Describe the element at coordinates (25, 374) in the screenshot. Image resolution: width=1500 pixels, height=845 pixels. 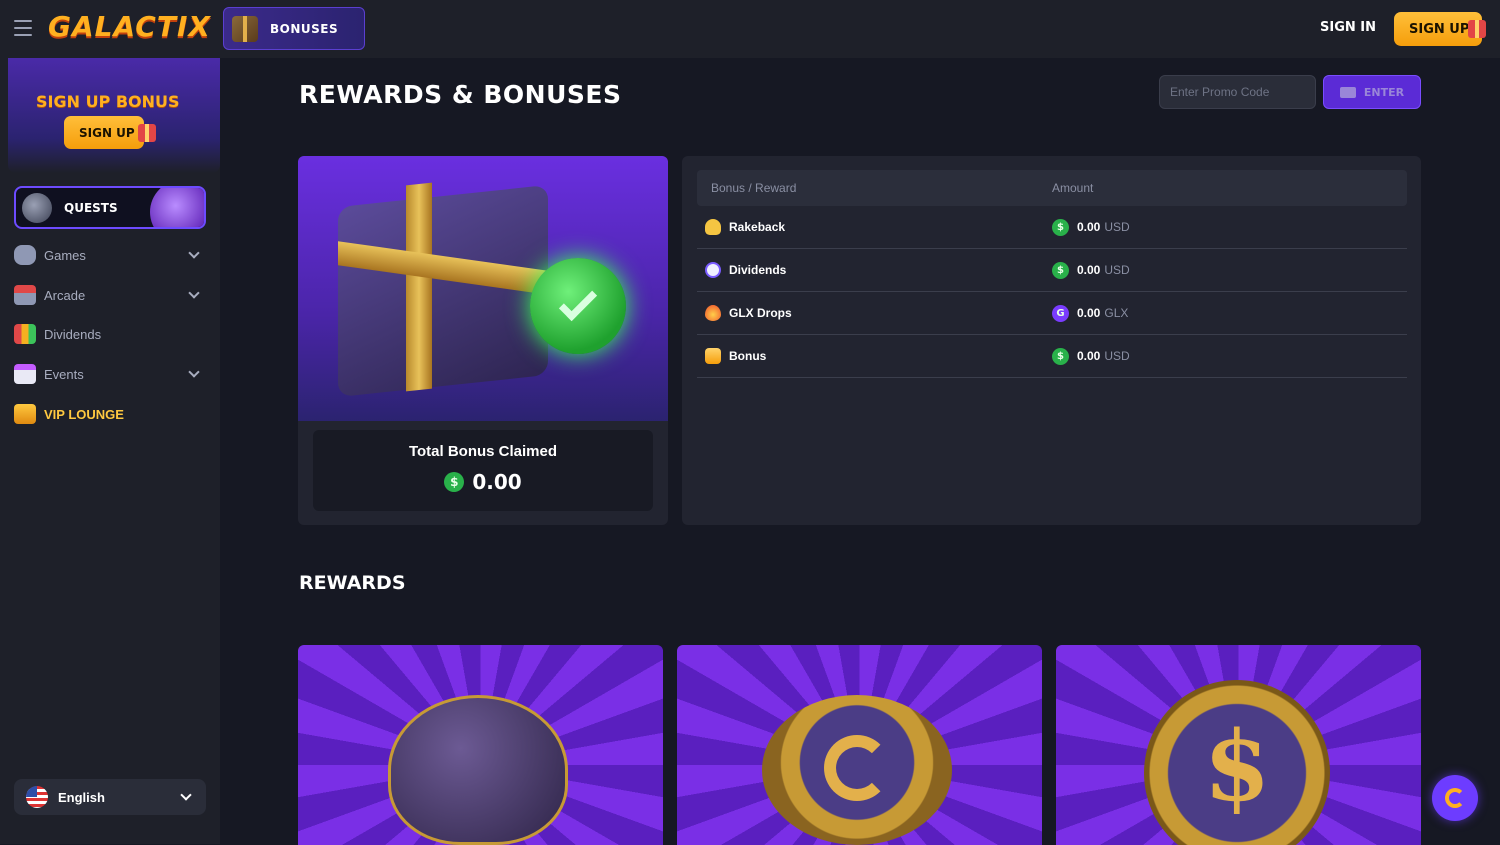
I see `calendar-icon` at that location.